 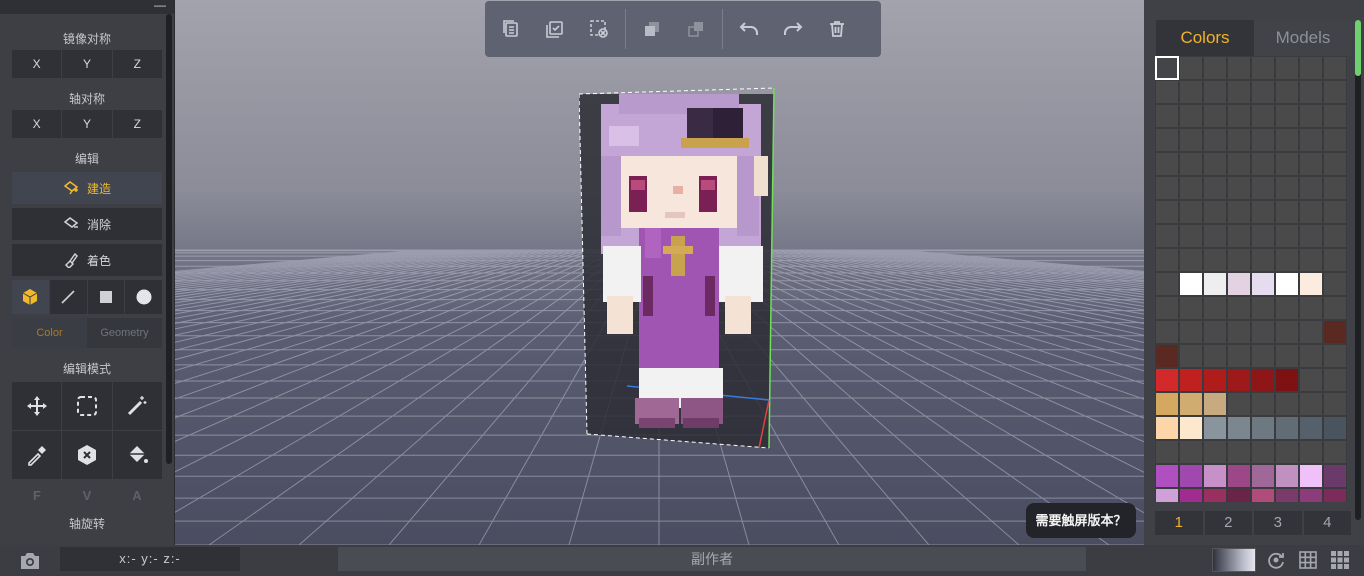 I want to click on paint-bucket-button, so click(x=137, y=455).